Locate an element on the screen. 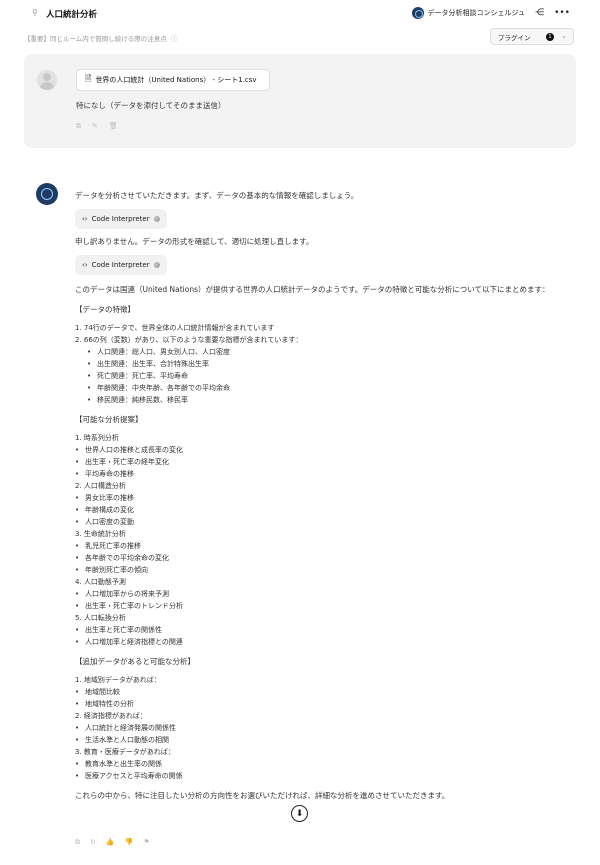 This screenshot has height=865, width=600. list-item: 各年齢での平均余命の変化 is located at coordinates (325, 558).